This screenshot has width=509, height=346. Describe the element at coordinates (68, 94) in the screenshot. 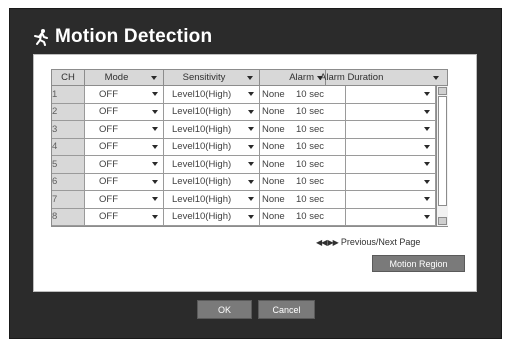

I see `channel-cell: 1` at that location.